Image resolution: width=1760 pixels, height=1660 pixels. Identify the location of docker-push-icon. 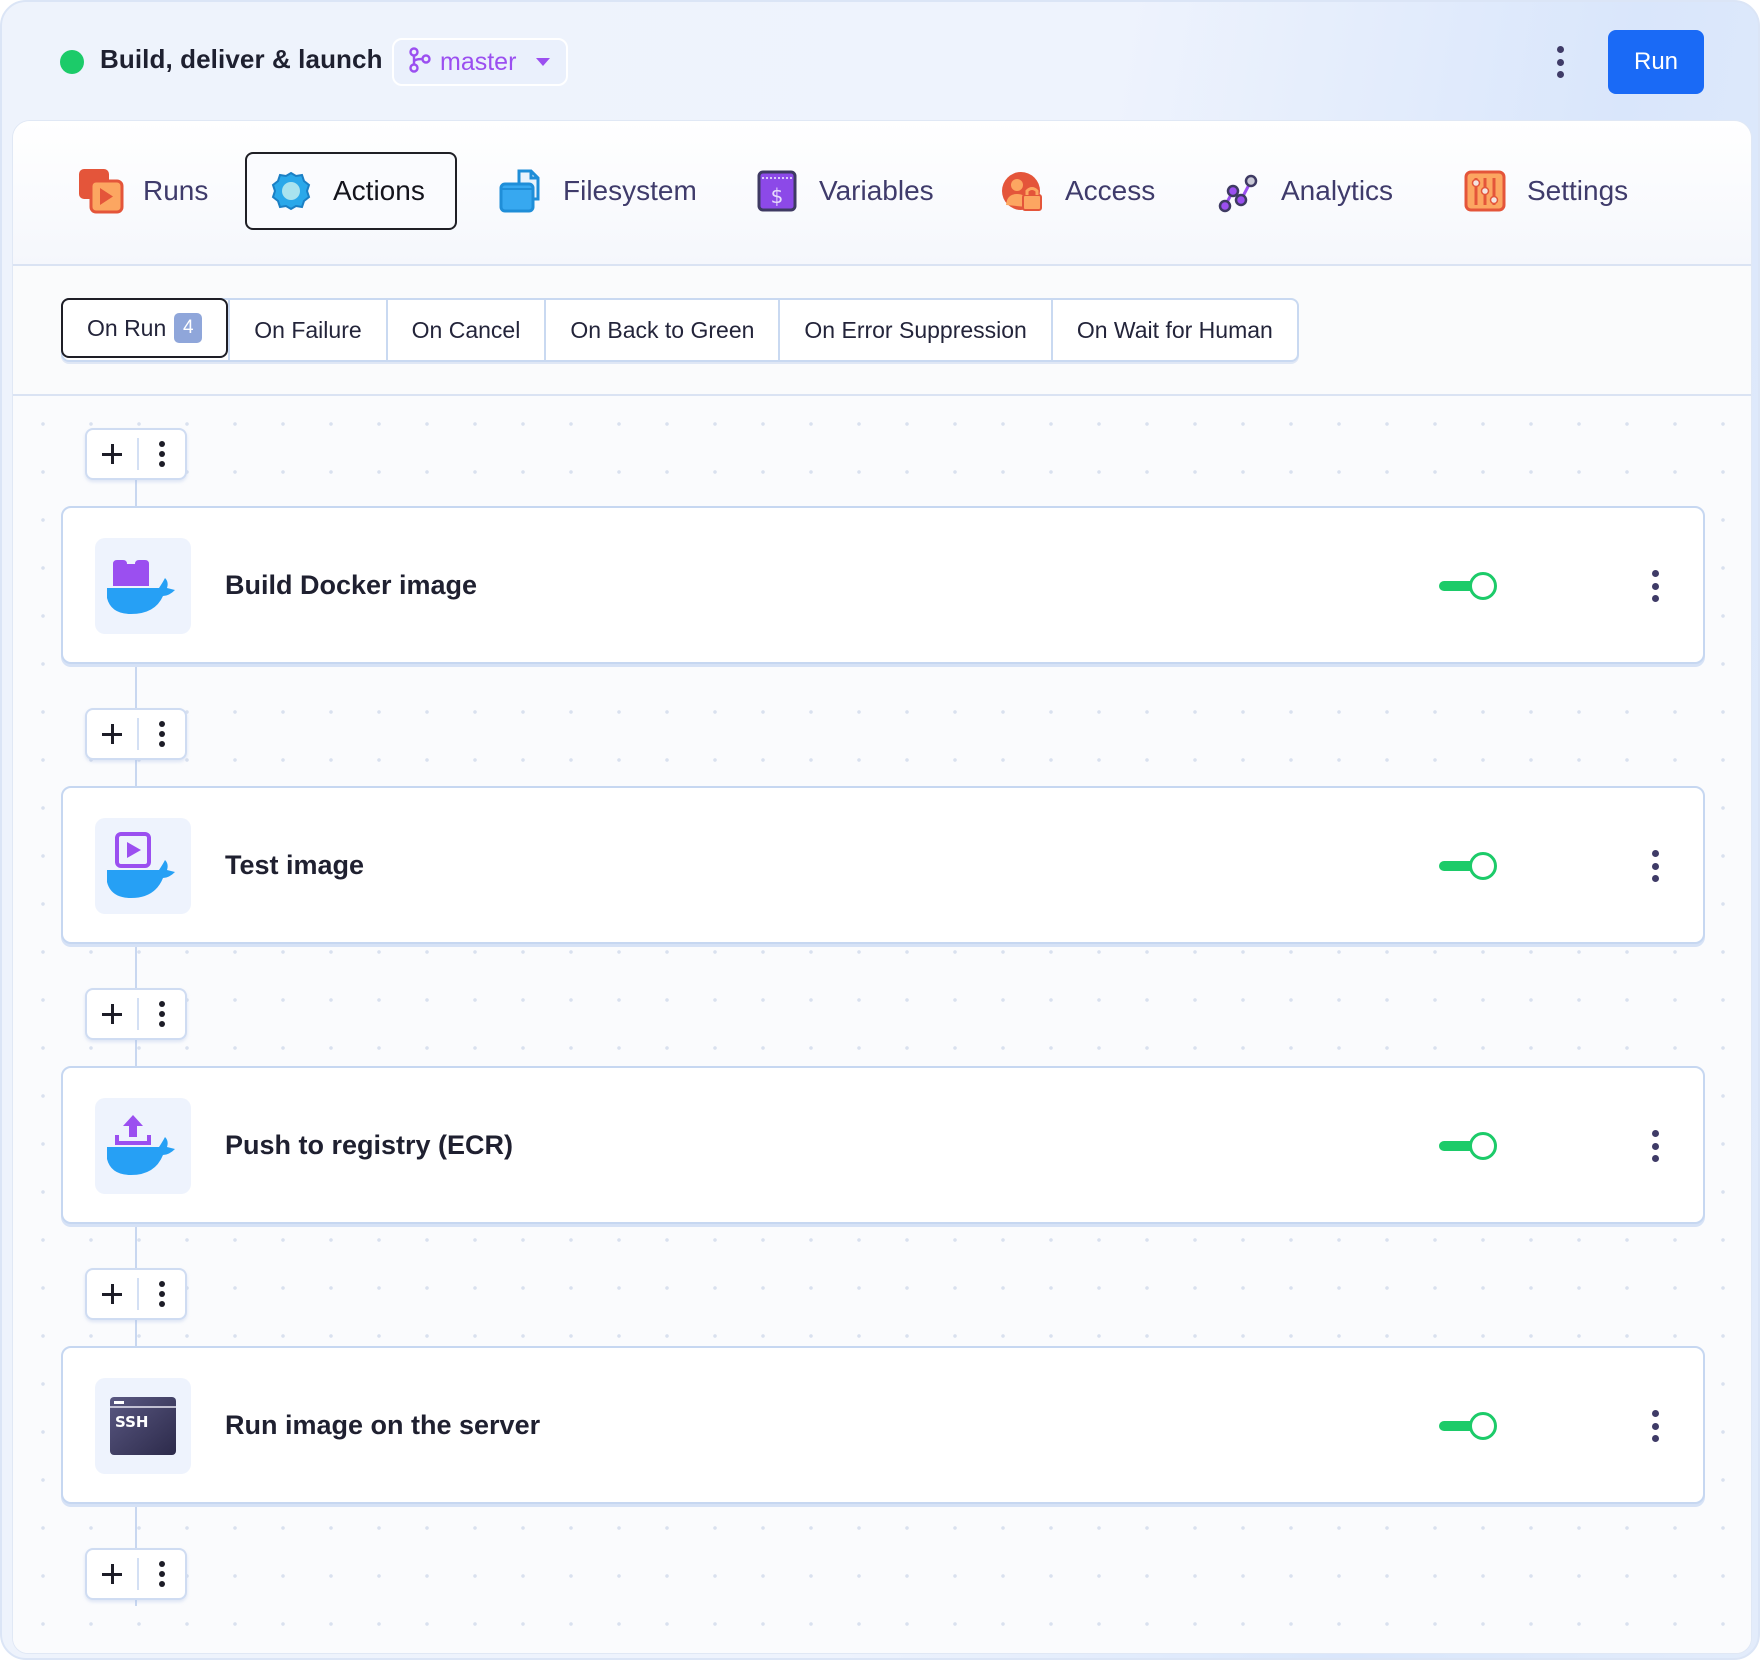
(143, 1146).